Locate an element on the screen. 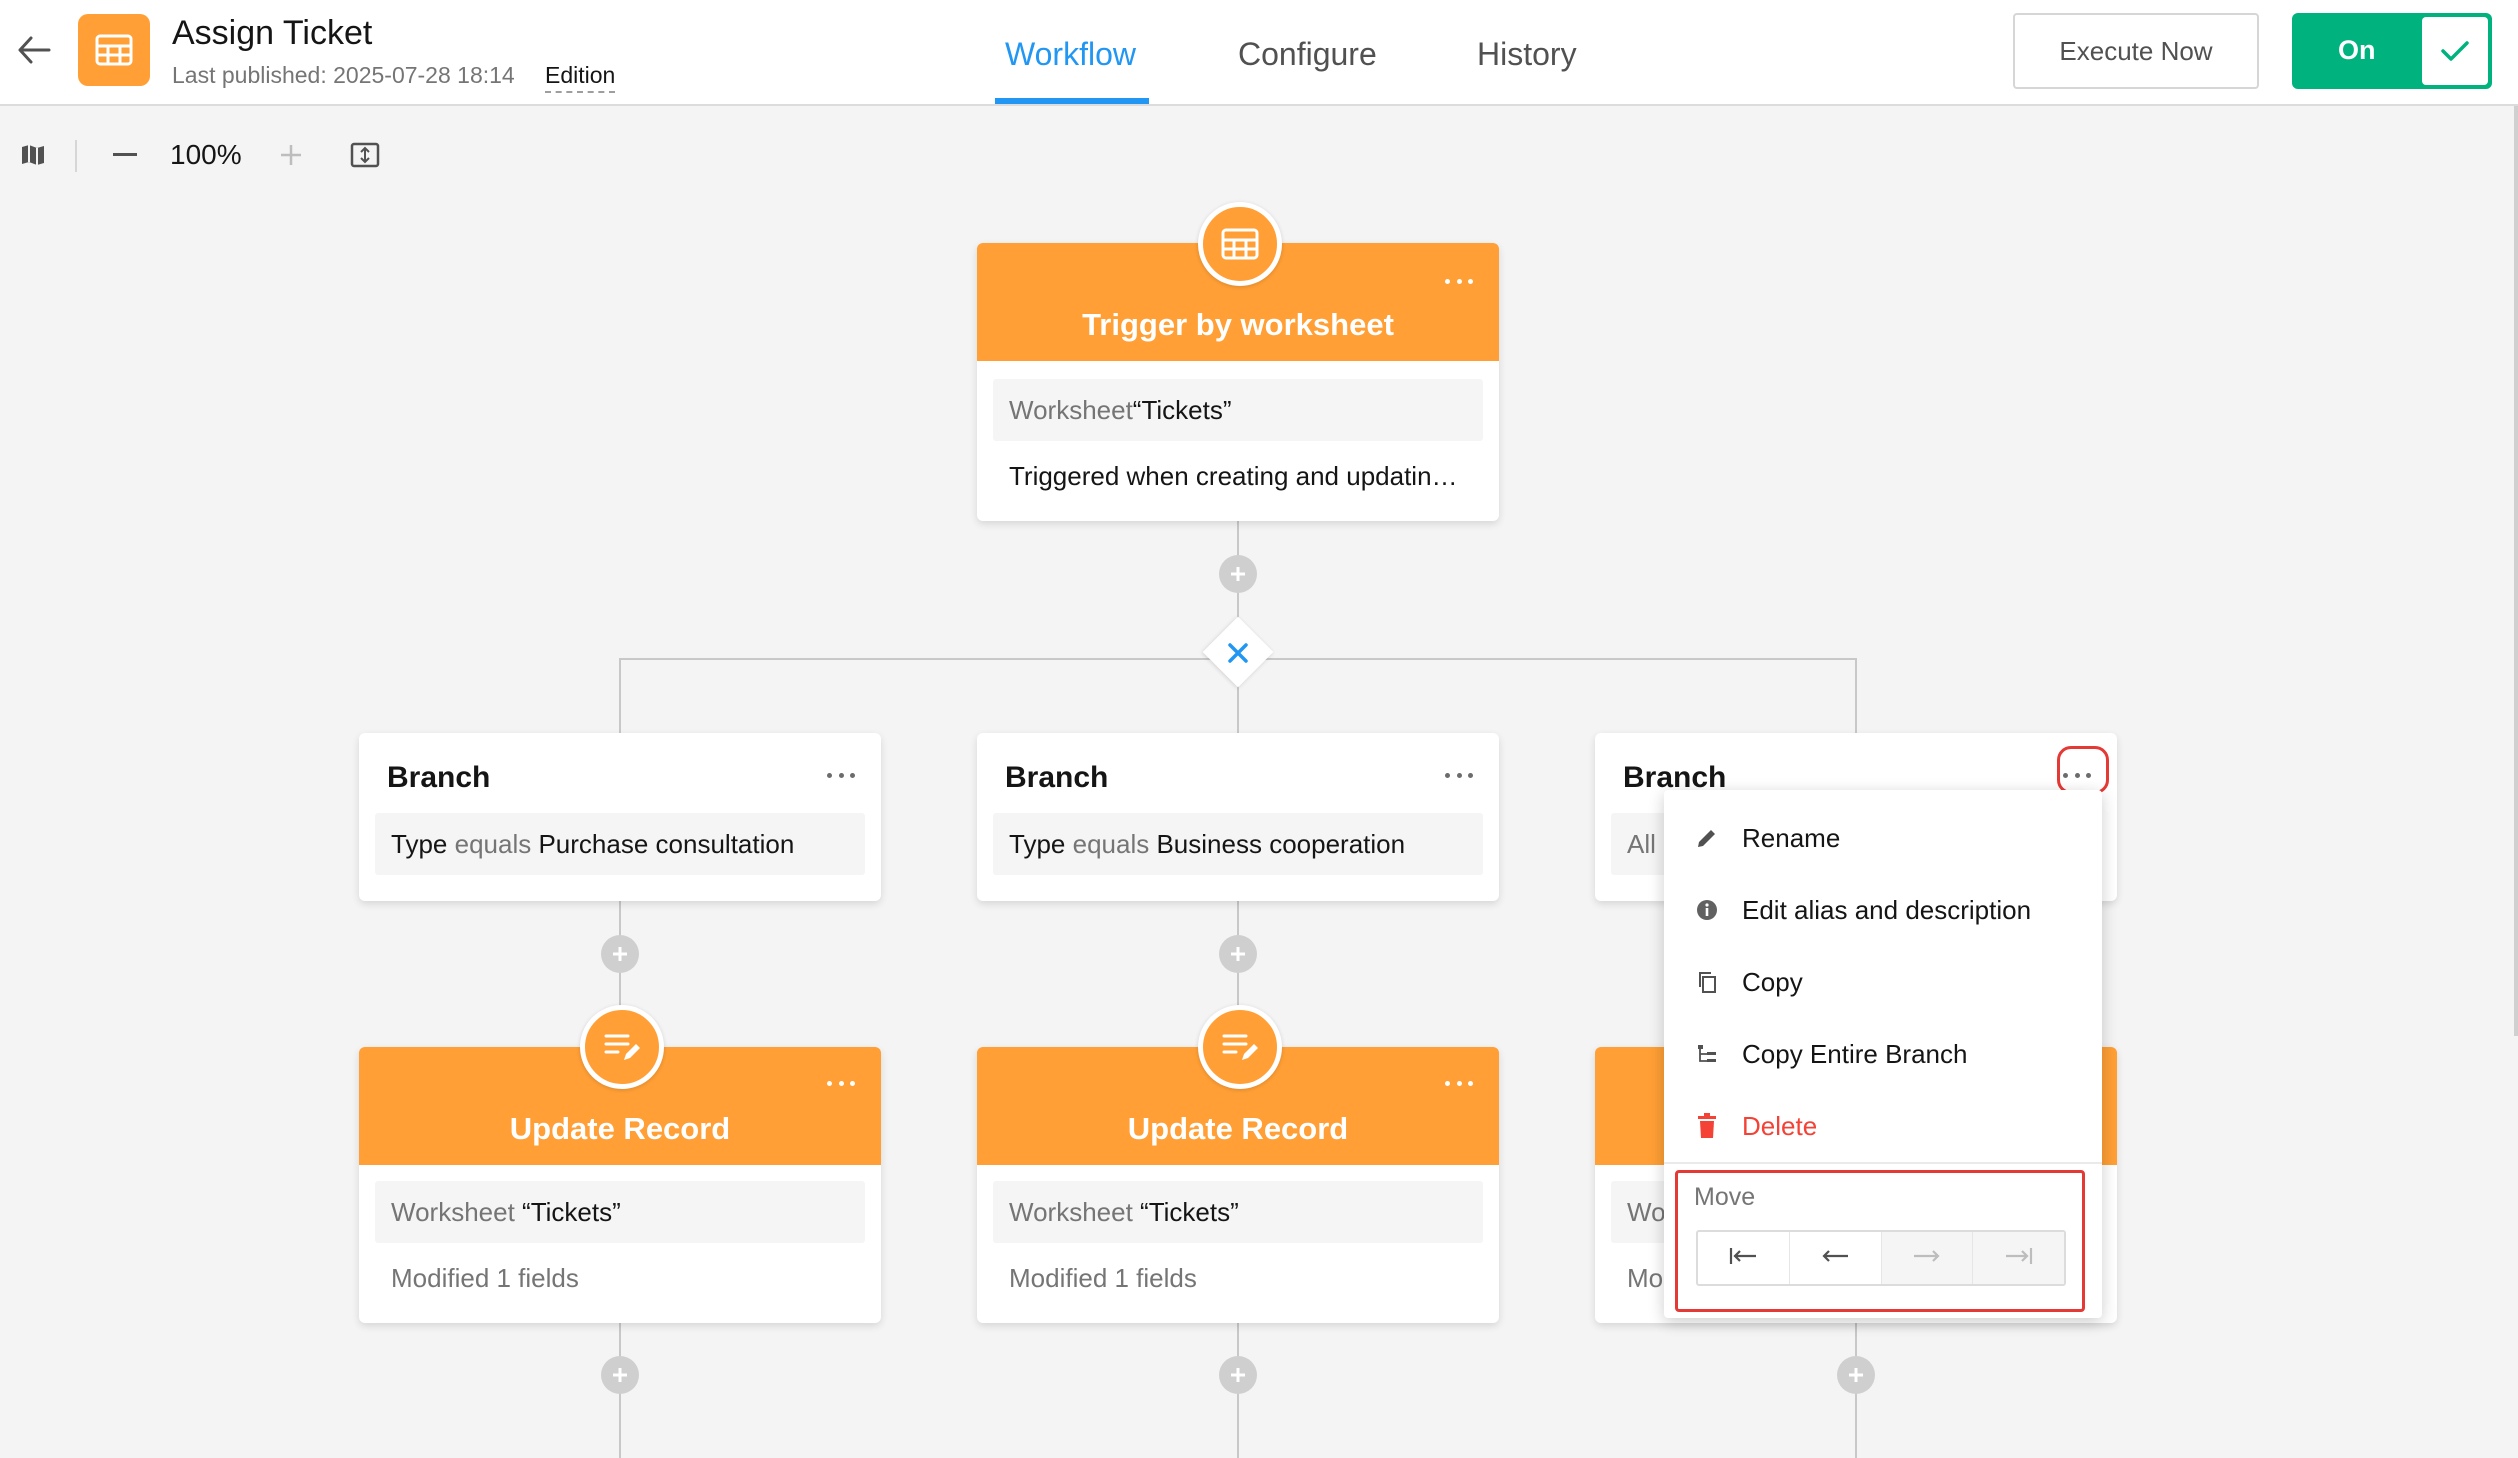 This screenshot has width=2518, height=1458. menu-item-copy: Copy is located at coordinates (1883, 982).